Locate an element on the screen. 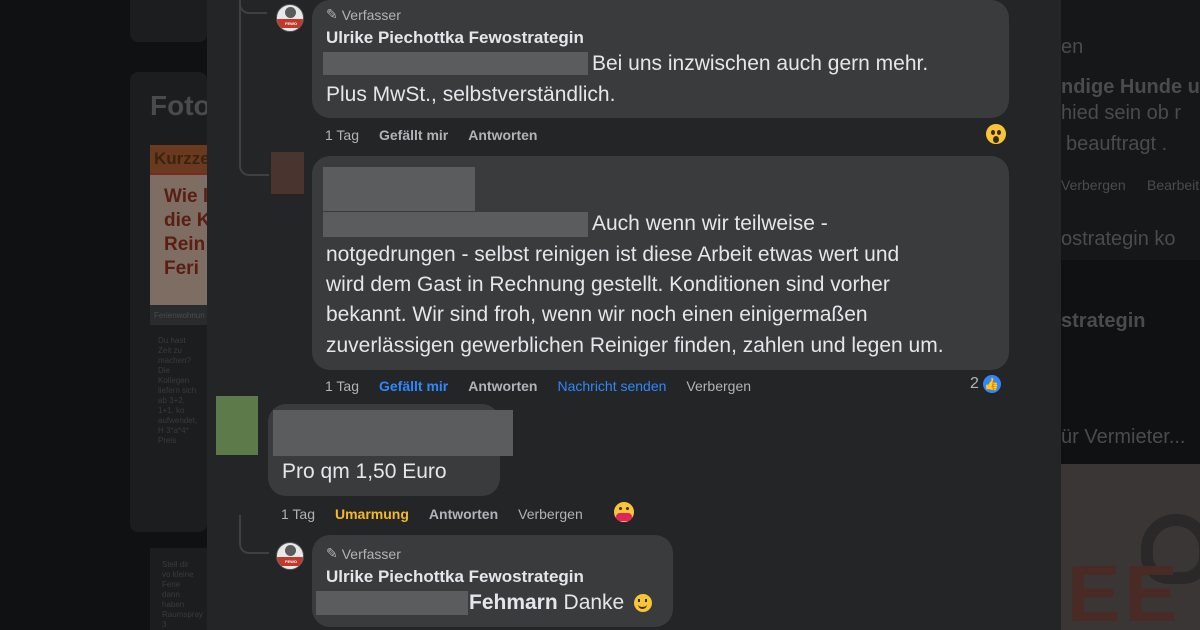 The height and width of the screenshot is (630, 1200). reaction-summary: 2 👍 is located at coordinates (986, 384).